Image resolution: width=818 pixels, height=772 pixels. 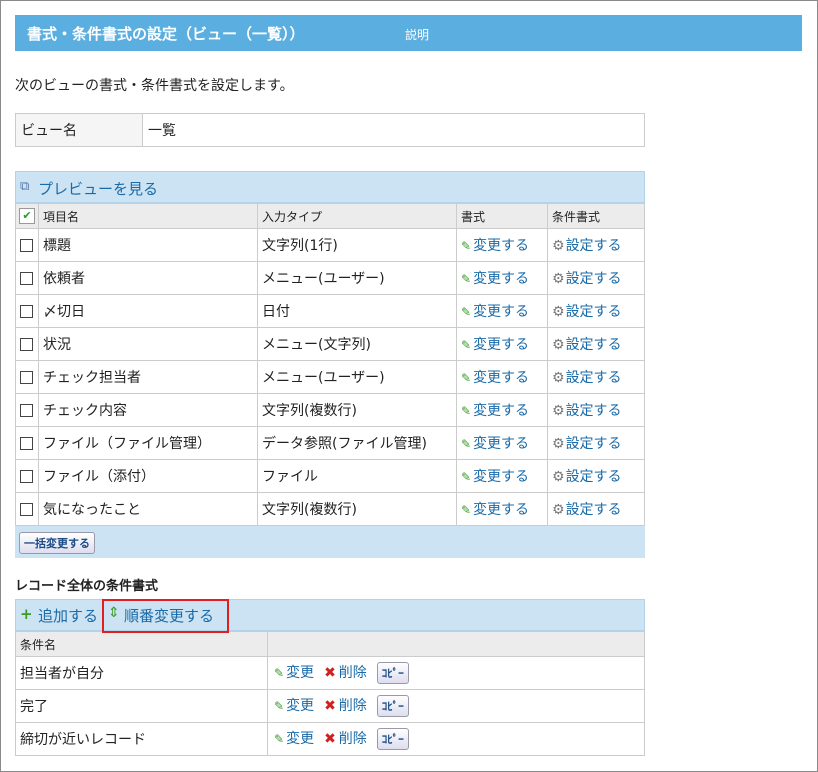 What do you see at coordinates (330, 245) in the screenshot?
I see `table-row: 標題 文字列(1行) ✎ 変更する ⚙設定する` at bounding box center [330, 245].